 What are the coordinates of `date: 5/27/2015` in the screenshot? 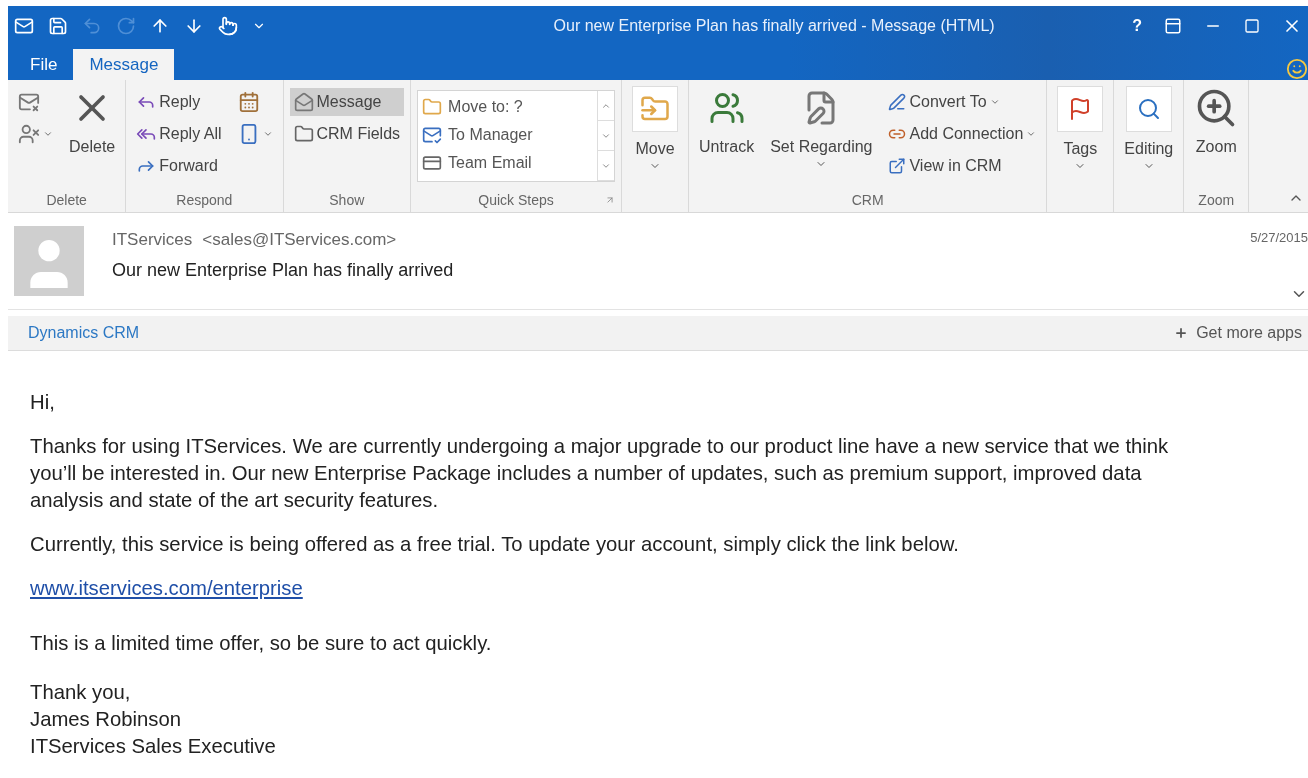 It's located at (1279, 237).